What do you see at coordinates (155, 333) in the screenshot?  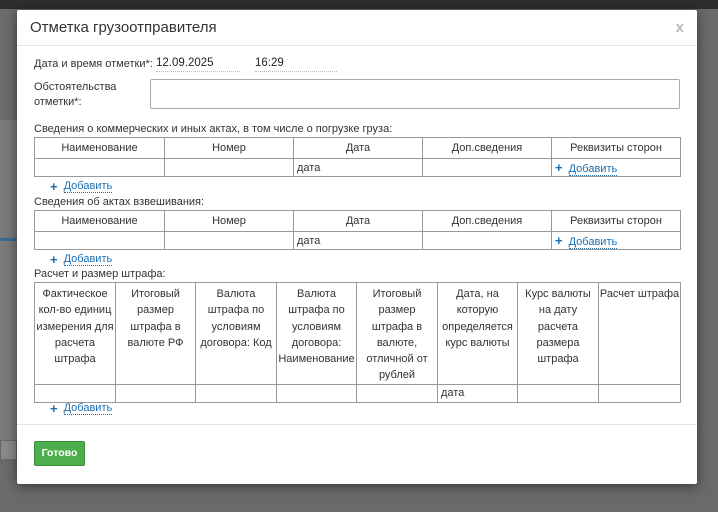 I see `column-header: Итоговый размер штрафа в валюте РФ` at bounding box center [155, 333].